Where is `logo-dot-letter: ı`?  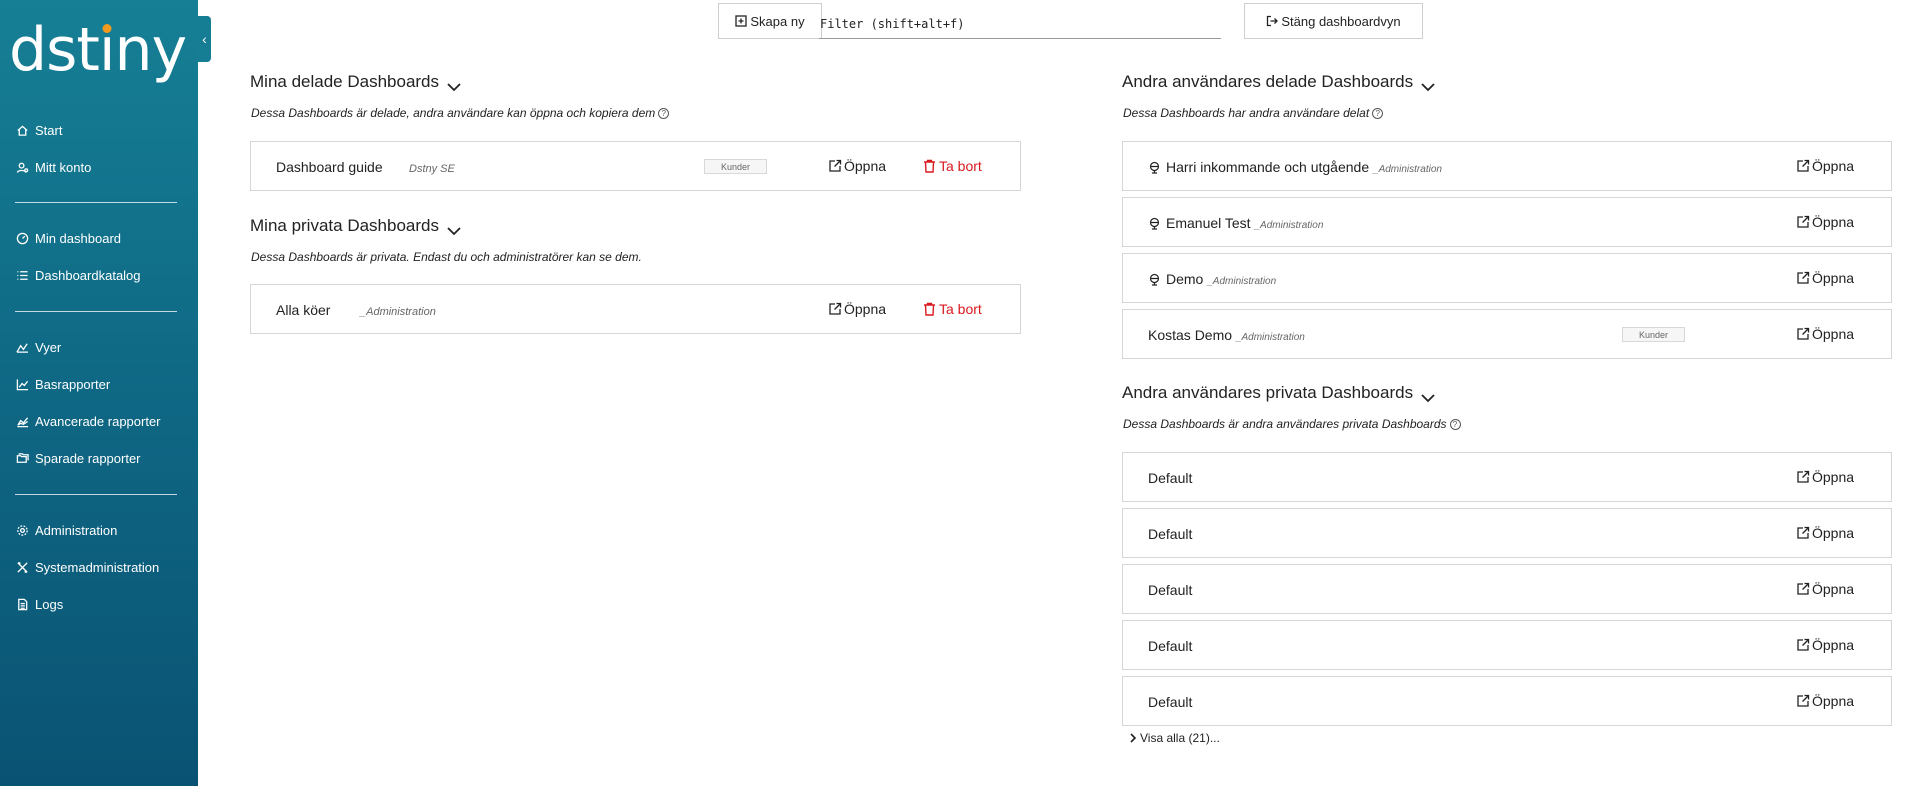
logo-dot-letter: ı is located at coordinates (107, 50).